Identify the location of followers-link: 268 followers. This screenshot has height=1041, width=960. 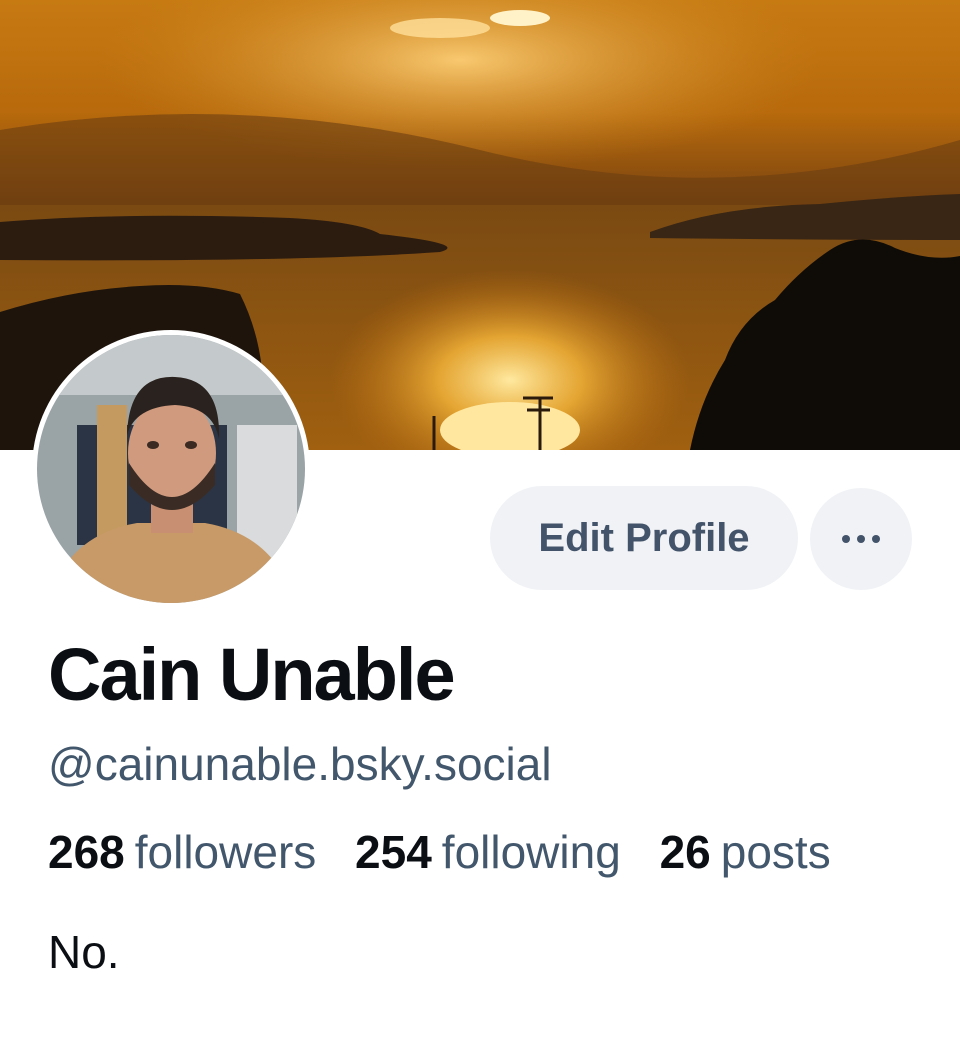
(182, 852).